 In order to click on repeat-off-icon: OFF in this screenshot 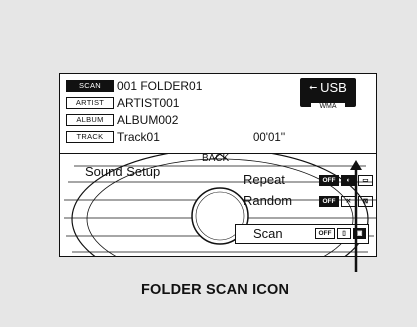, I will do `click(329, 180)`.